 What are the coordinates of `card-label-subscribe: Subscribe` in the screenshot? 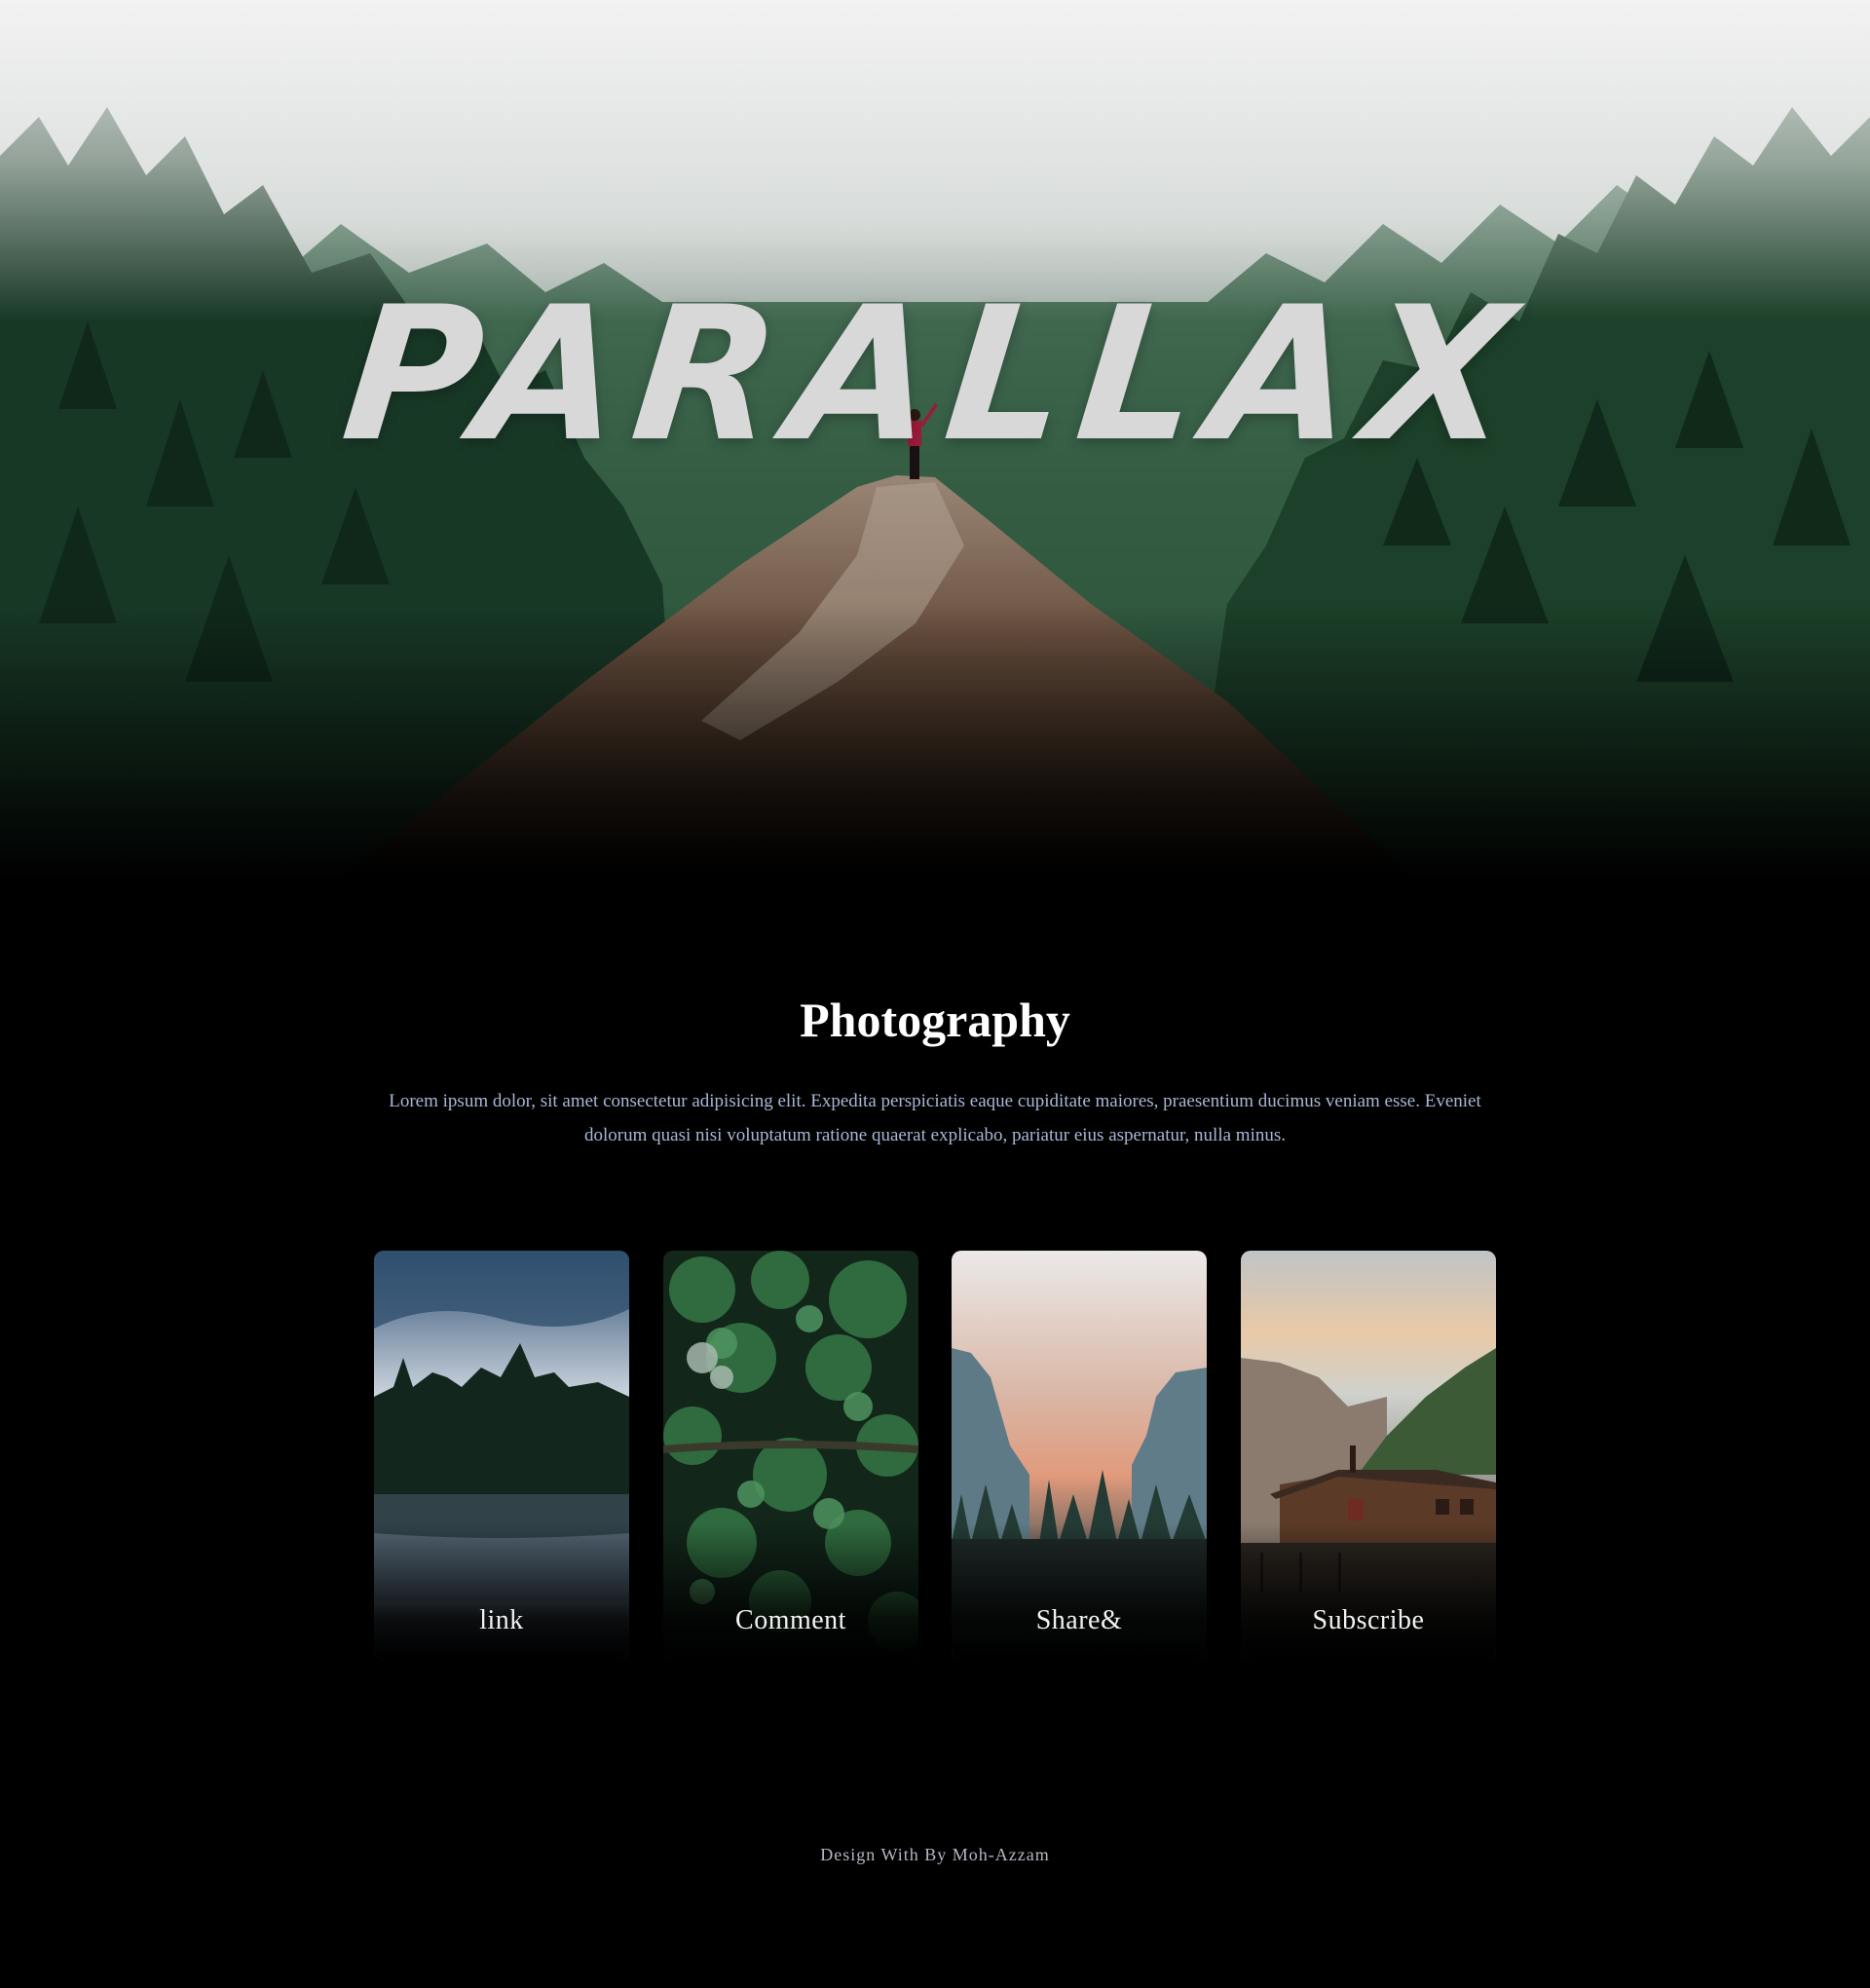 It's located at (1369, 1620).